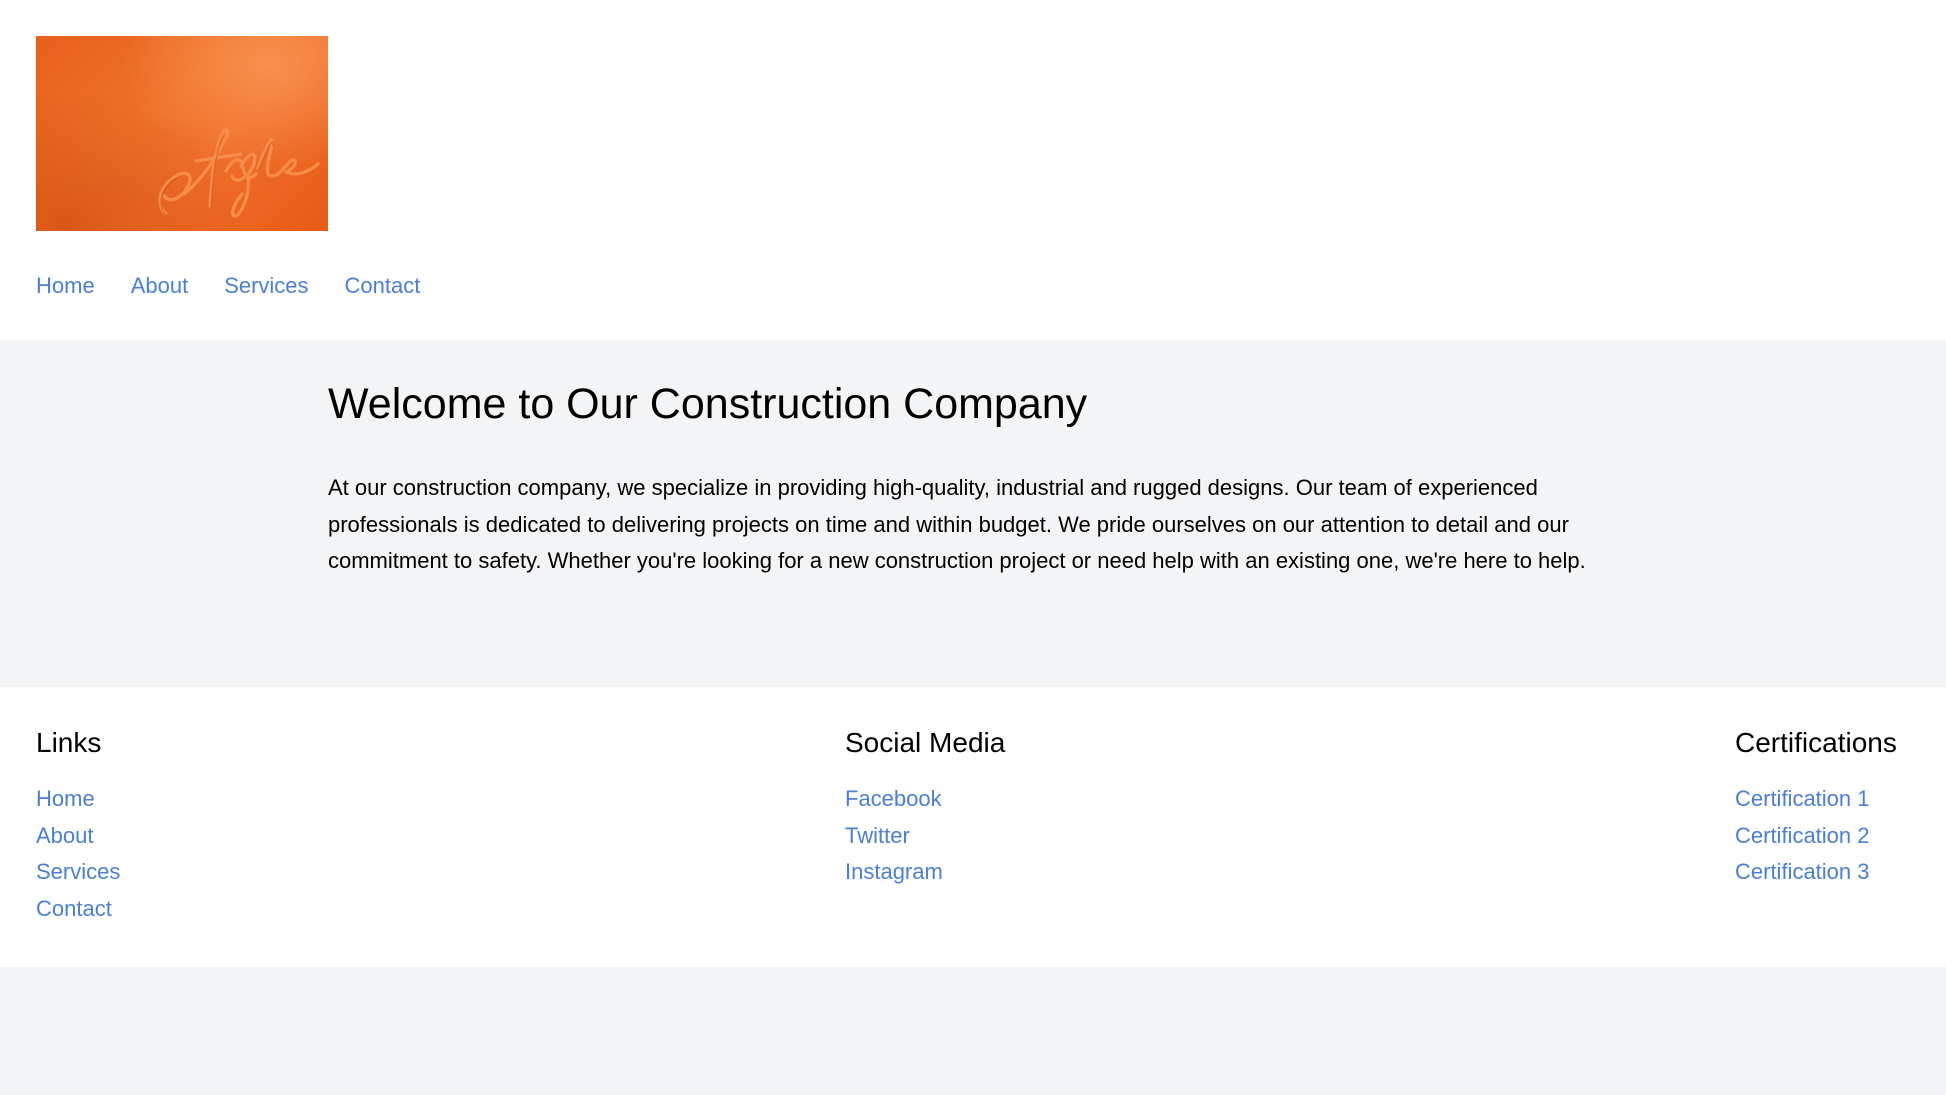 Image resolution: width=1946 pixels, height=1095 pixels. I want to click on footer-link-certification-2: Certification 2, so click(1802, 835).